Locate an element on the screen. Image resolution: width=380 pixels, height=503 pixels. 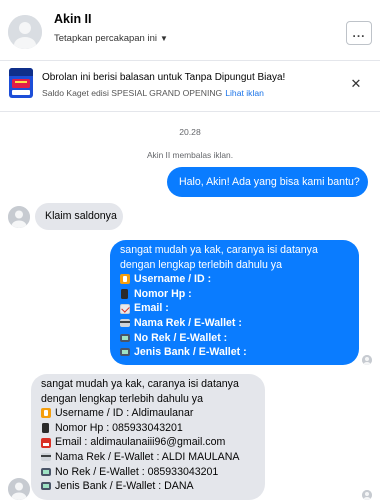
mail-icon is located at coordinates (125, 308).